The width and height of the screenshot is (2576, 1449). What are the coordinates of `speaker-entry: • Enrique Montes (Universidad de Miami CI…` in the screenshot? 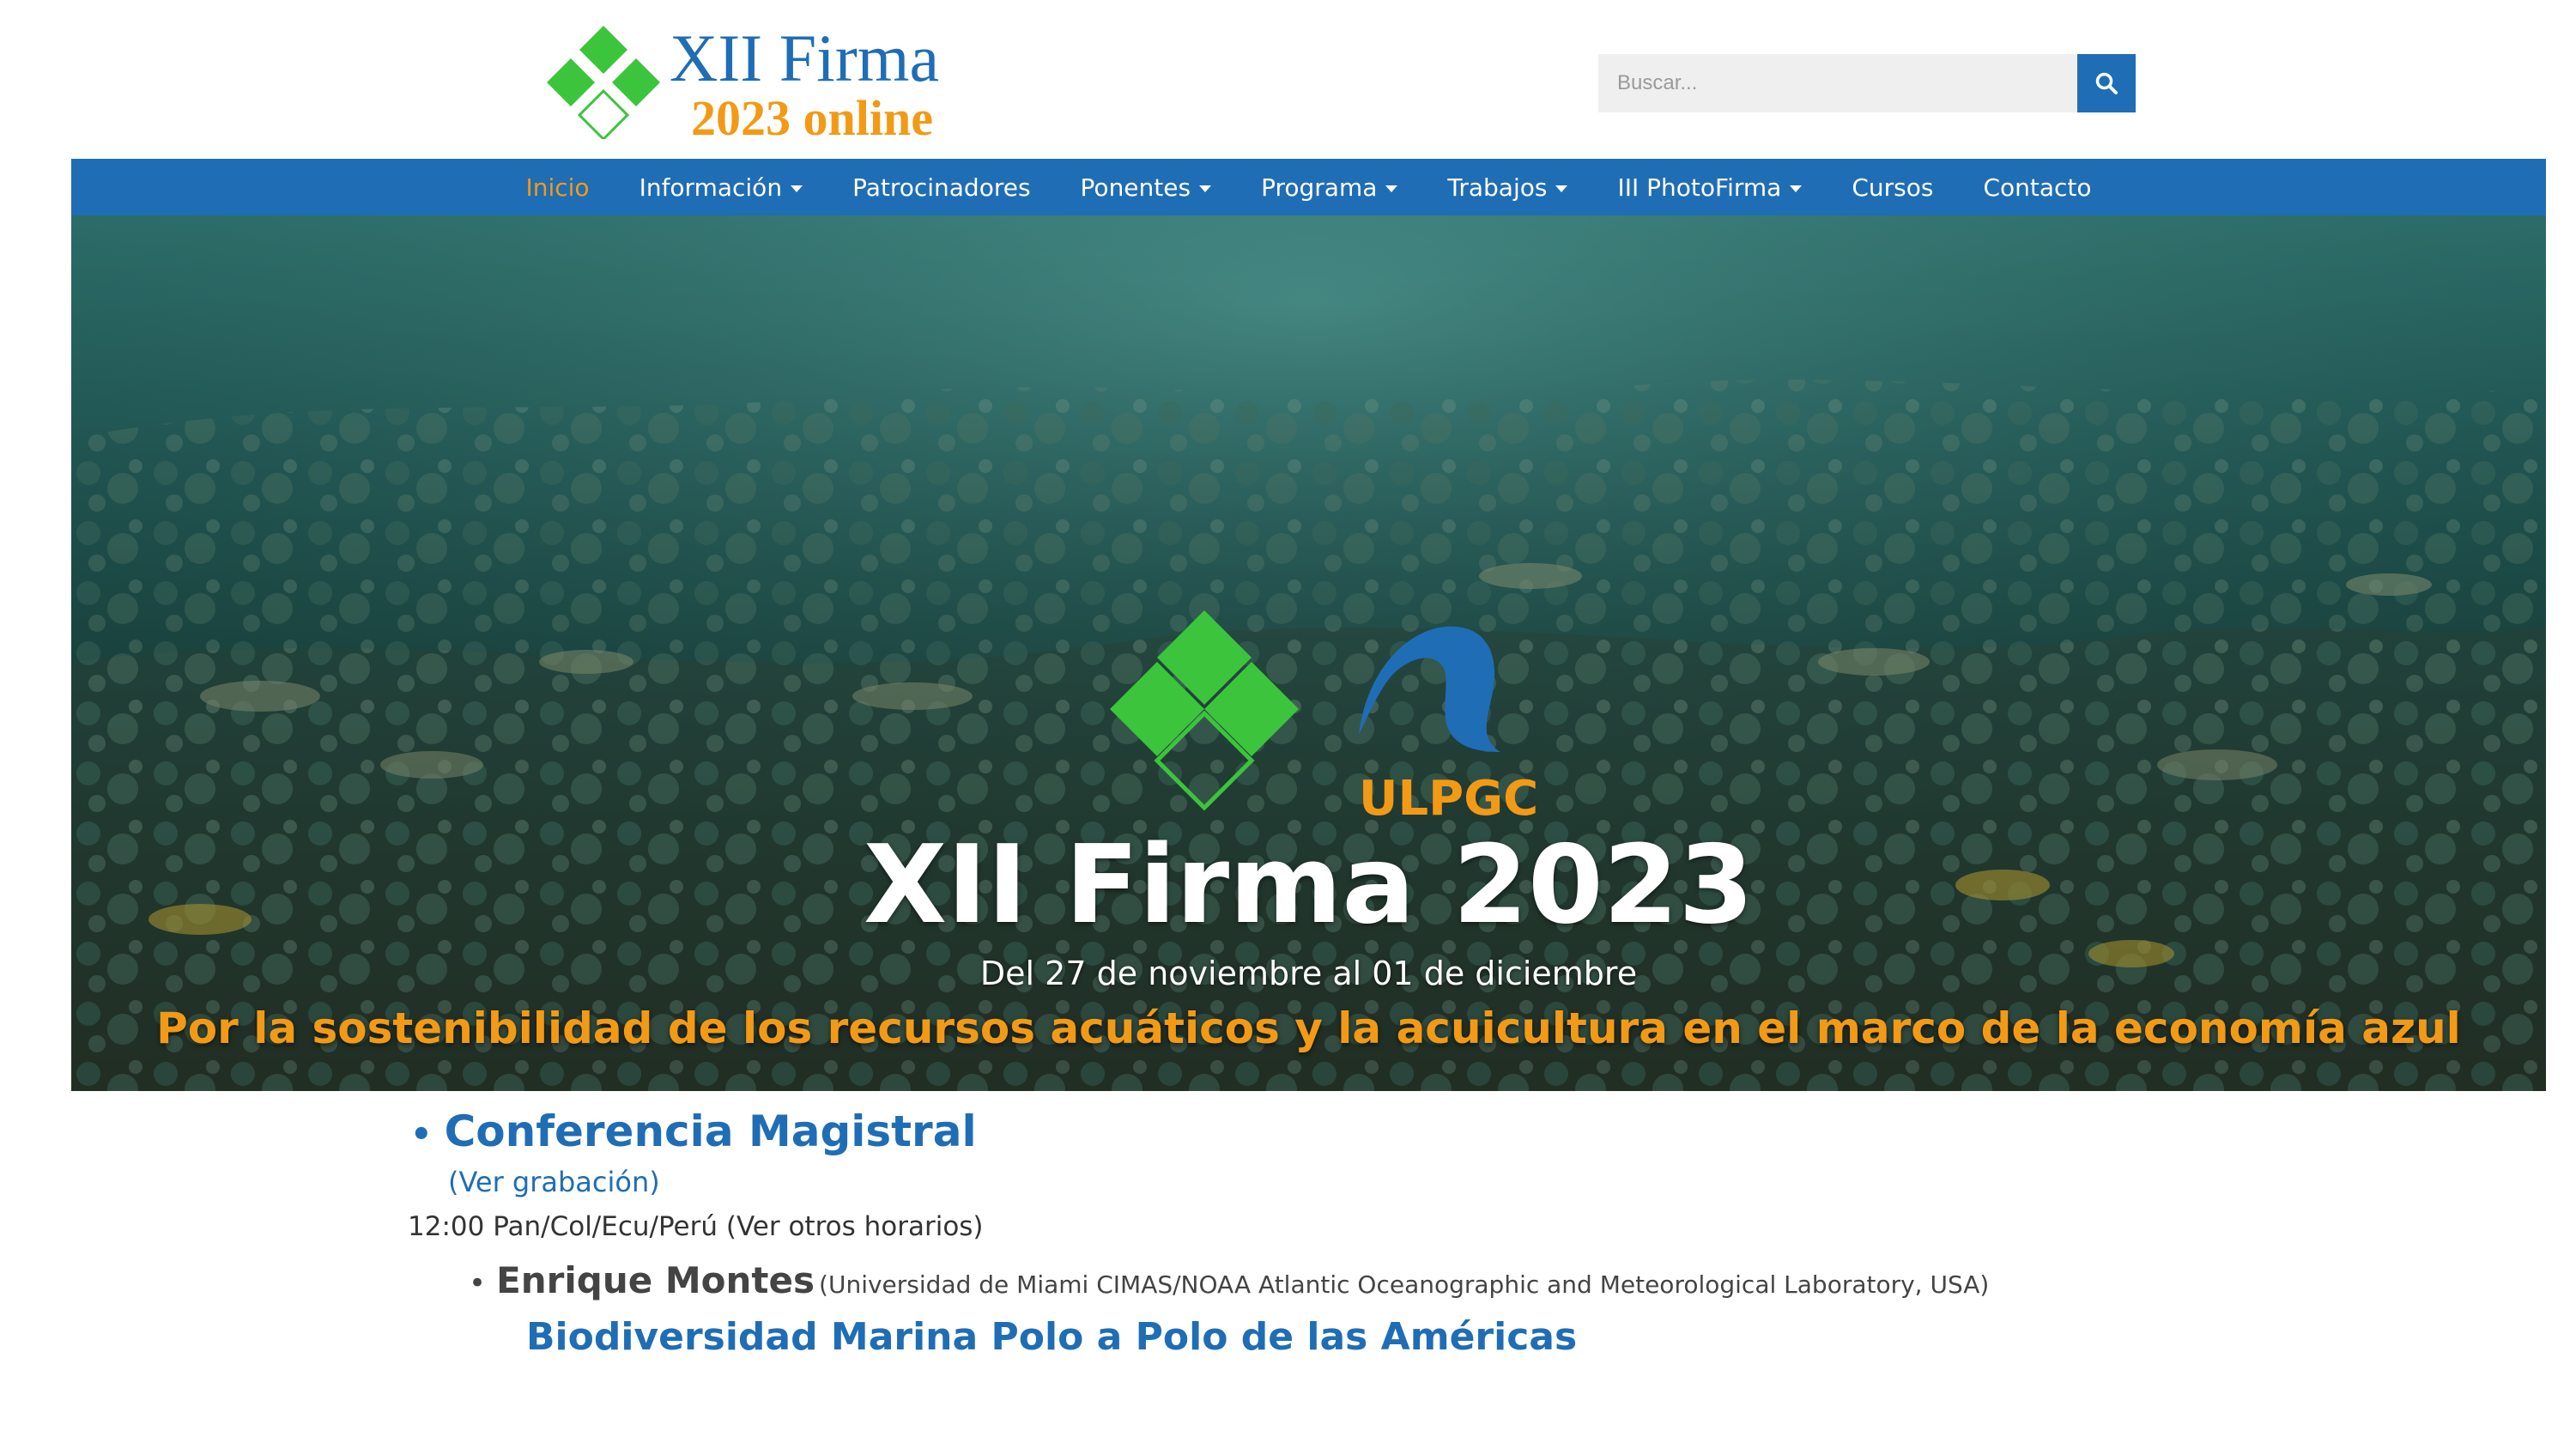 It's located at (1229, 1284).